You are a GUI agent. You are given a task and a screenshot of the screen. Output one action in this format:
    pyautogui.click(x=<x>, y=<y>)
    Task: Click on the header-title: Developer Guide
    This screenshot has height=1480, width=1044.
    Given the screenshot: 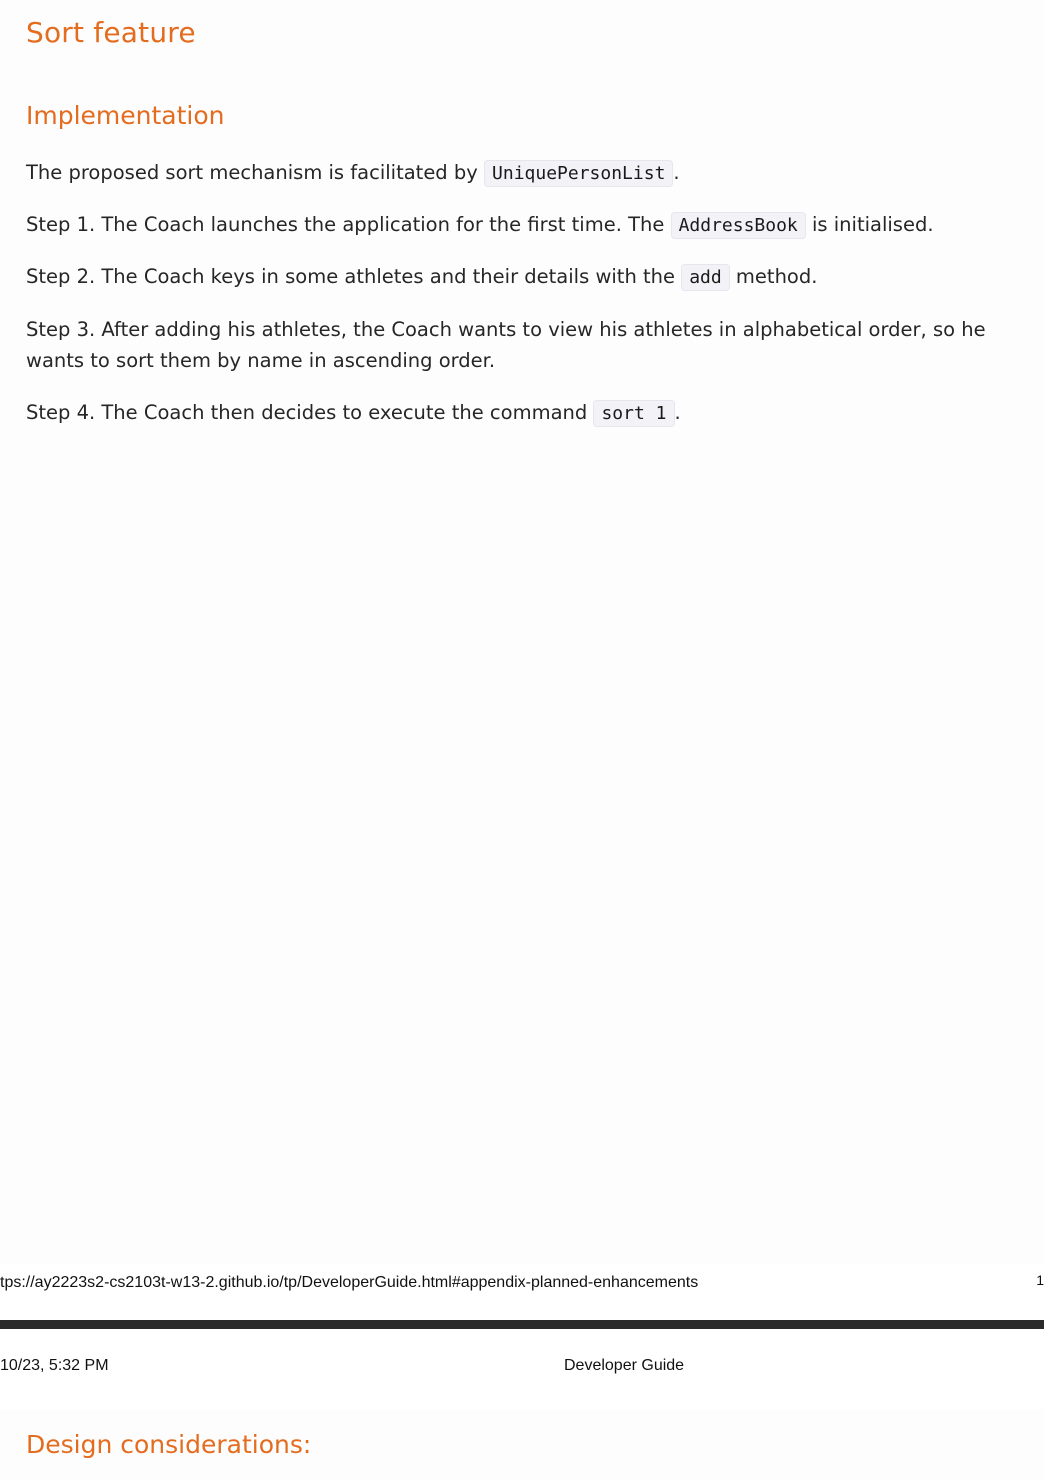 What is the action you would take?
    pyautogui.click(x=624, y=1365)
    